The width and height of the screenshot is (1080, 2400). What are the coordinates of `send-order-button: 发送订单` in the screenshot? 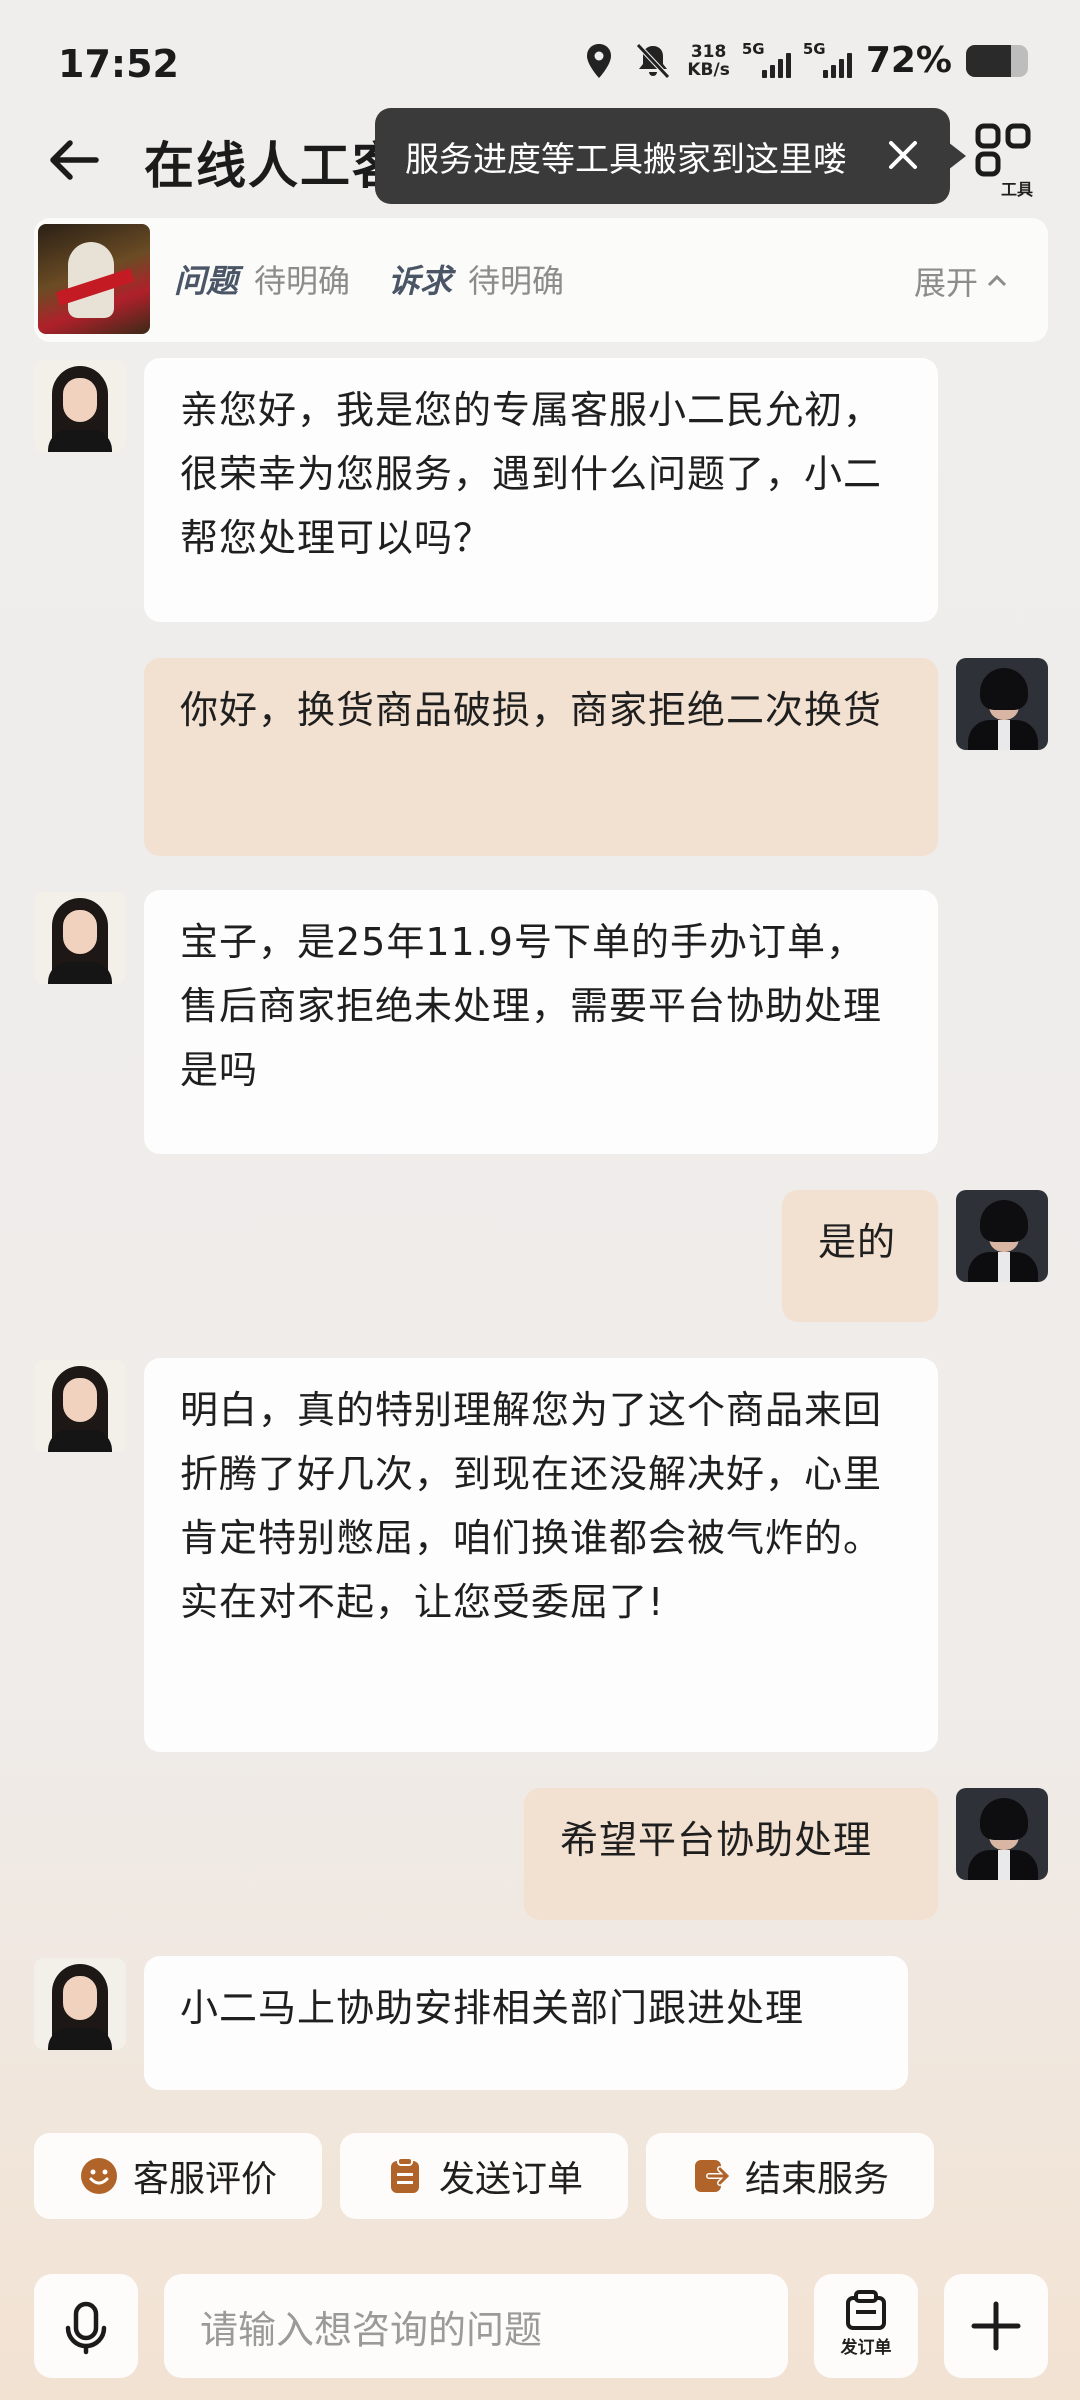 It's located at (484, 2176).